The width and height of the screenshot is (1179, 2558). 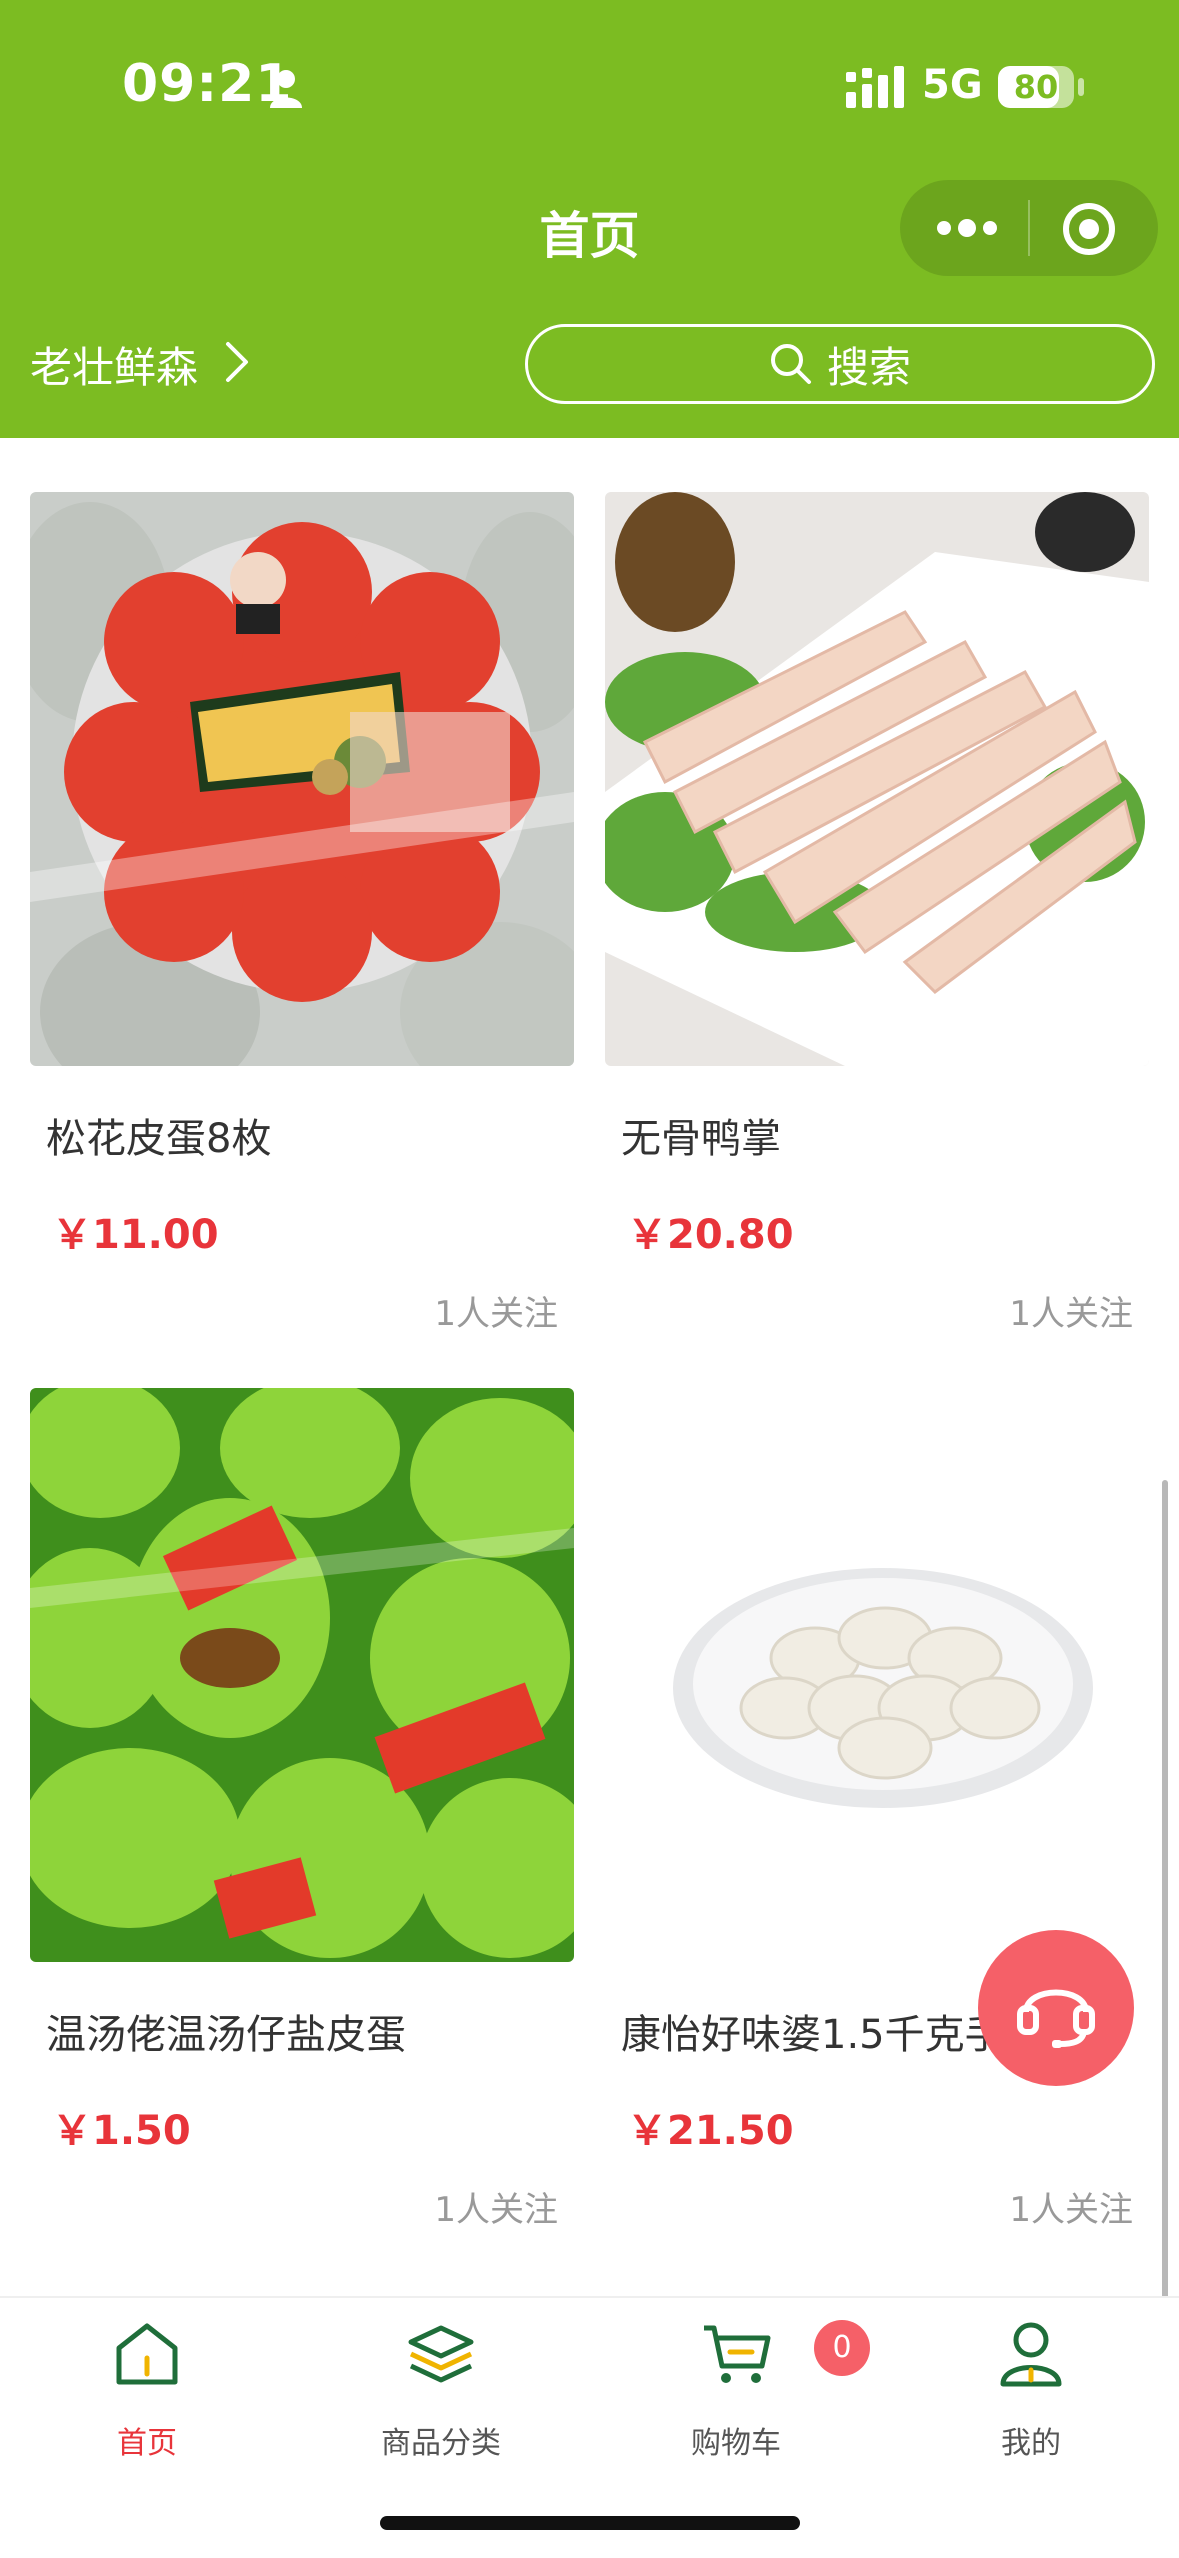 I want to click on capsule-divider, so click(x=1029, y=228).